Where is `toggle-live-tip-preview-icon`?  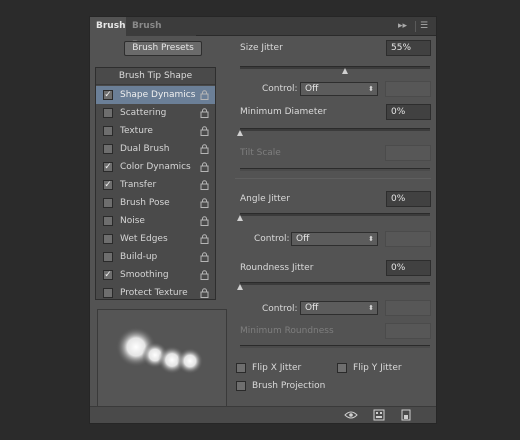
toggle-live-tip-preview-icon is located at coordinates (351, 415).